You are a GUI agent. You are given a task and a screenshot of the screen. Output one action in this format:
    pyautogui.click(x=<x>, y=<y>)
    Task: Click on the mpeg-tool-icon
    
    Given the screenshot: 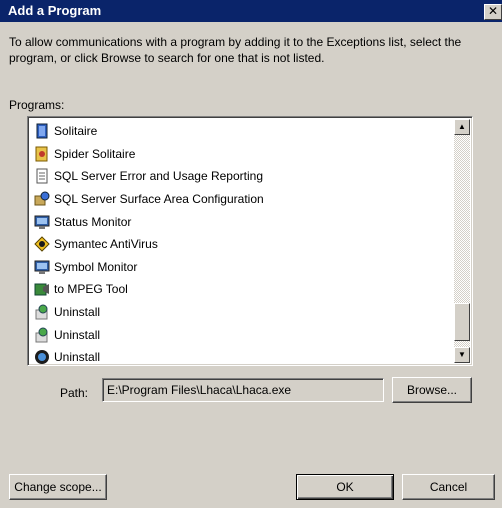 What is the action you would take?
    pyautogui.click(x=42, y=289)
    